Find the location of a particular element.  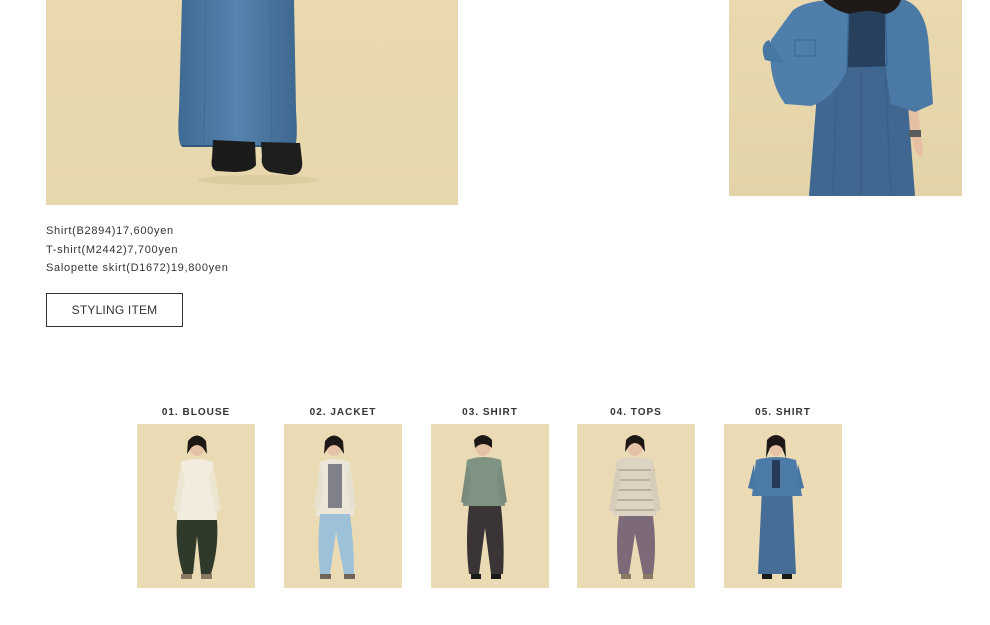

look-photo-detail is located at coordinates (845, 98).